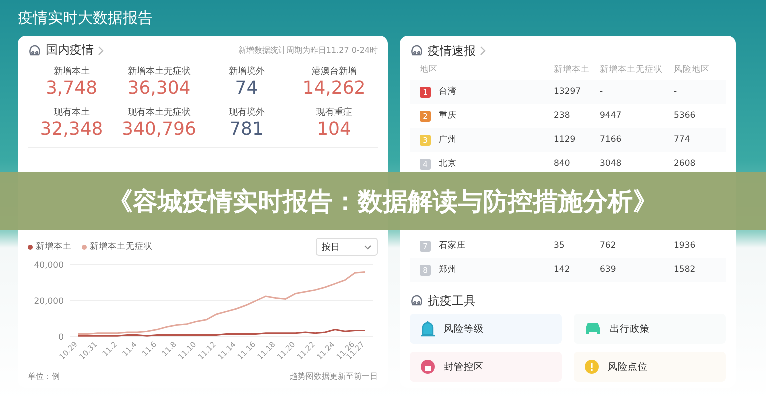 Image resolution: width=766 pixels, height=400 pixels. I want to click on stat-value: 340,796, so click(159, 130).